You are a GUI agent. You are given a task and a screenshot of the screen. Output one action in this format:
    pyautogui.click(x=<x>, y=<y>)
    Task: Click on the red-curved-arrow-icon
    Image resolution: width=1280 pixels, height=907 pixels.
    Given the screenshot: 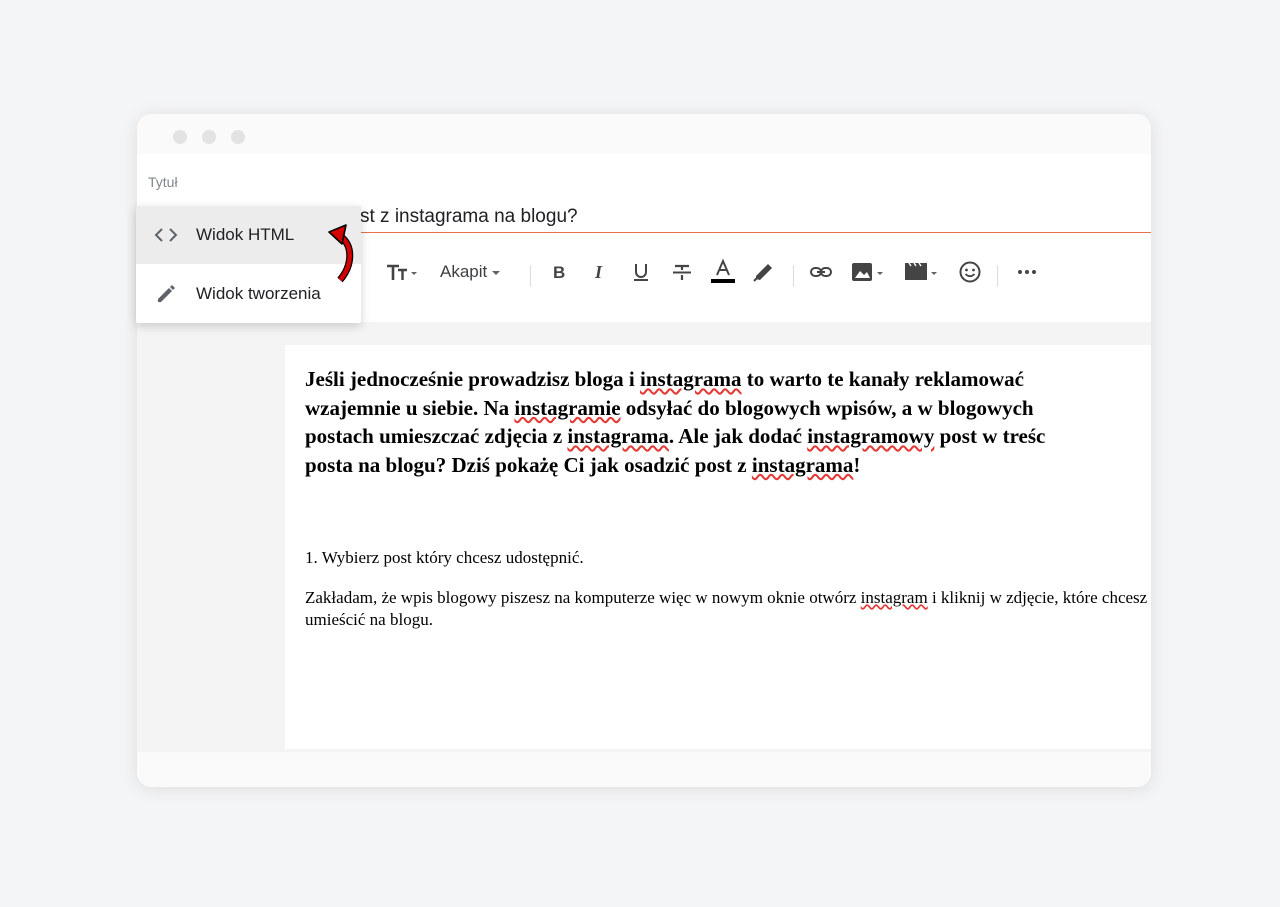 What is the action you would take?
    pyautogui.click(x=341, y=253)
    